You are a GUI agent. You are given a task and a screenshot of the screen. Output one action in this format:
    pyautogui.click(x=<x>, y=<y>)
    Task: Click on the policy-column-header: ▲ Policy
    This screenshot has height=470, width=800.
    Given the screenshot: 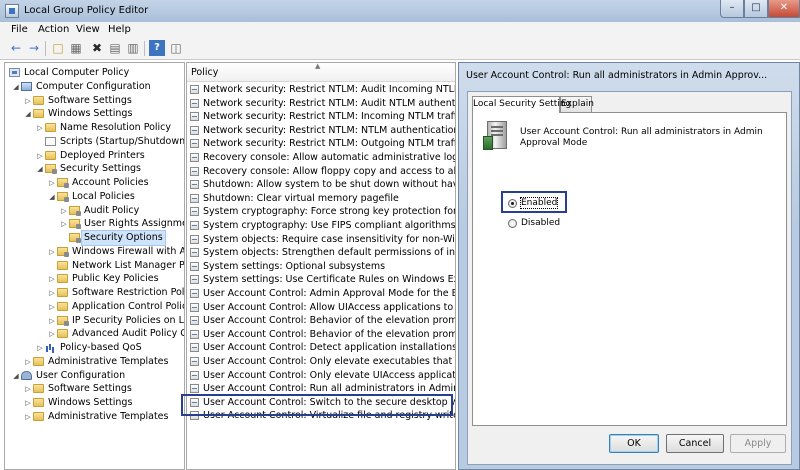 What is the action you would take?
    pyautogui.click(x=321, y=72)
    